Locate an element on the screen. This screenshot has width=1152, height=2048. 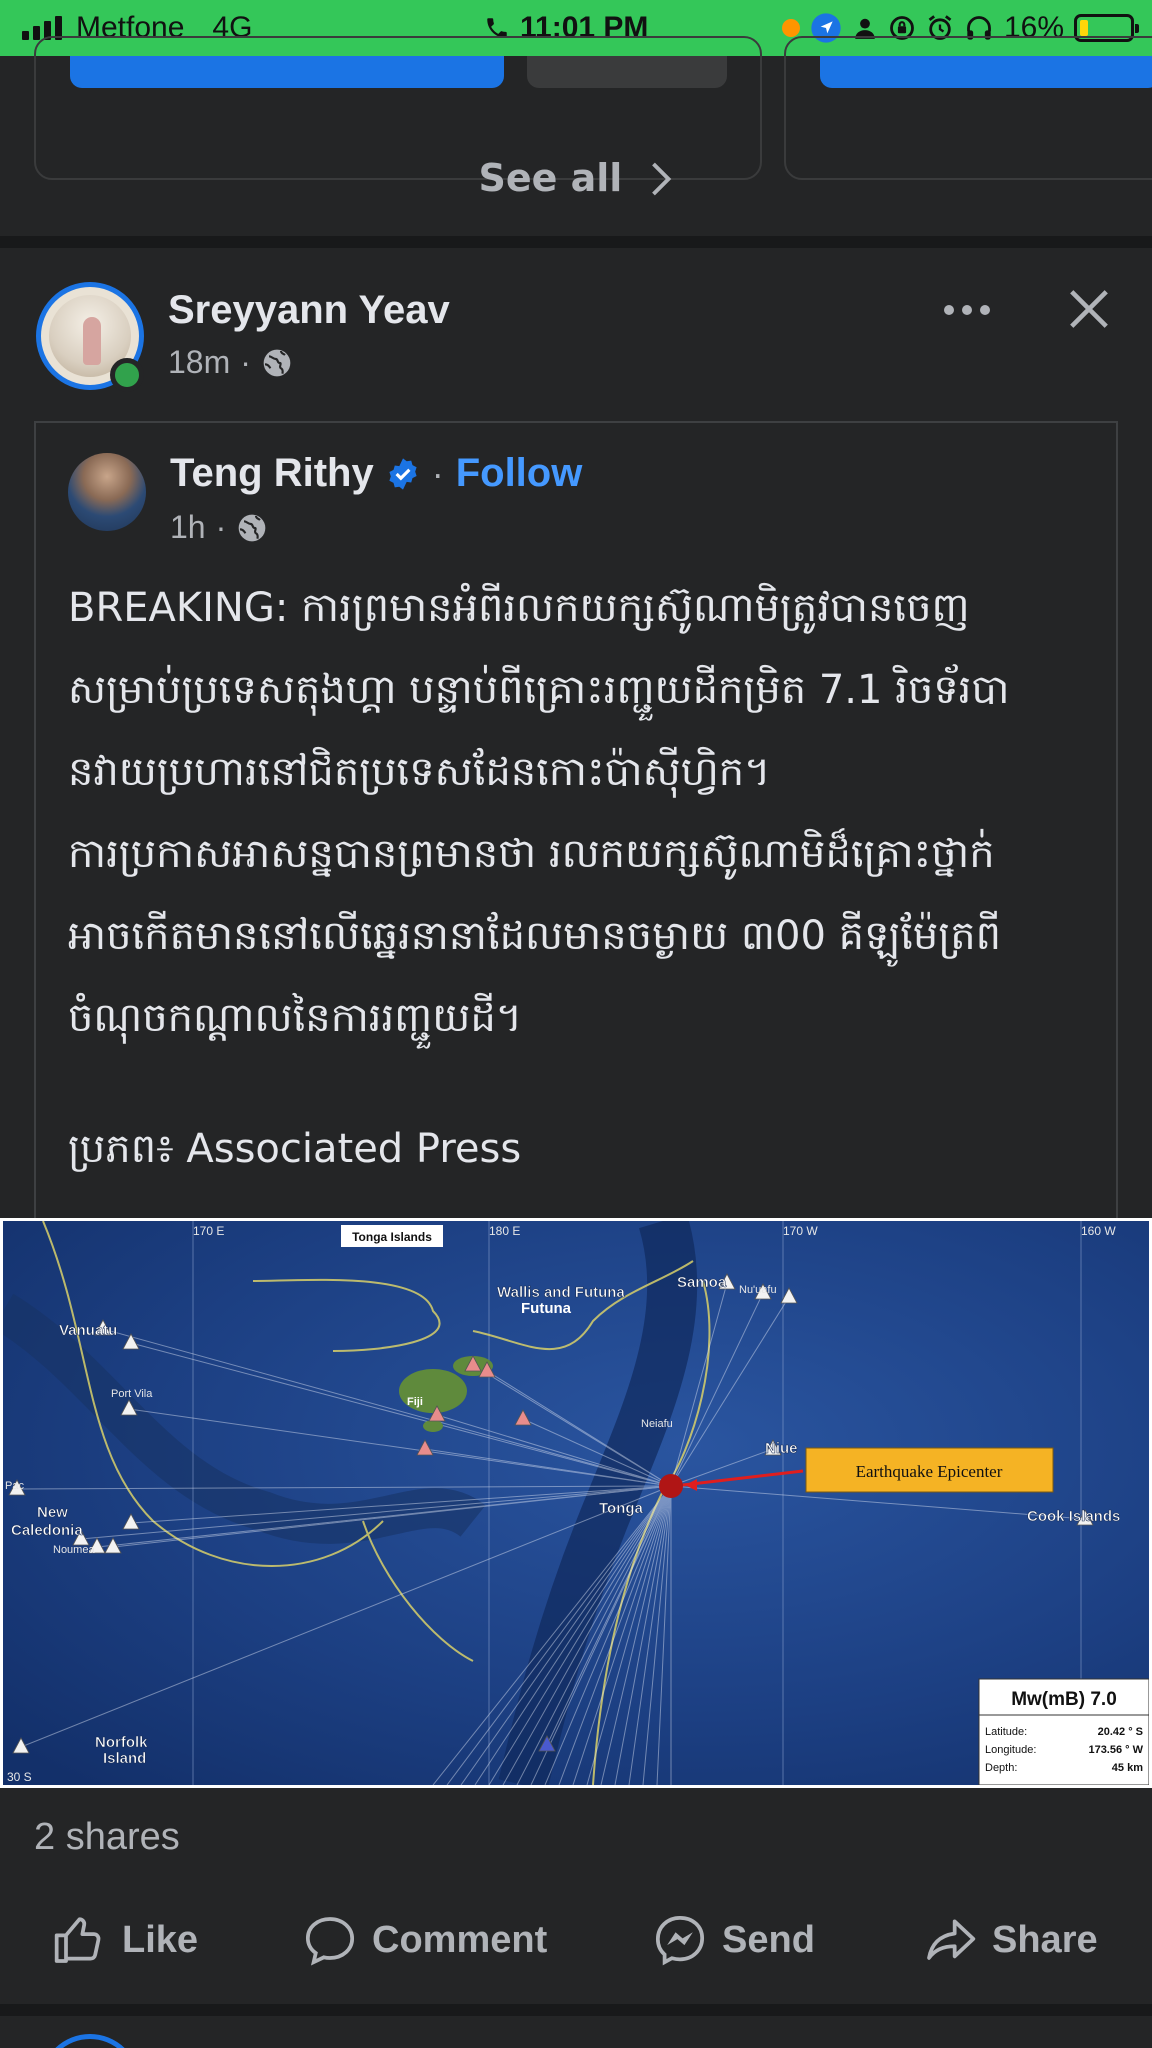
see-all-link: See all is located at coordinates (576, 178).